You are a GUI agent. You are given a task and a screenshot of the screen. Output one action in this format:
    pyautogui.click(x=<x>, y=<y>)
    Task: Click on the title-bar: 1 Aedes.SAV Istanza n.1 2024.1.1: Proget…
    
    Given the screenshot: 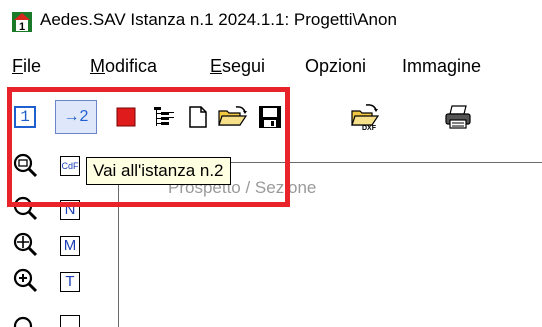 What is the action you would take?
    pyautogui.click(x=271, y=22)
    